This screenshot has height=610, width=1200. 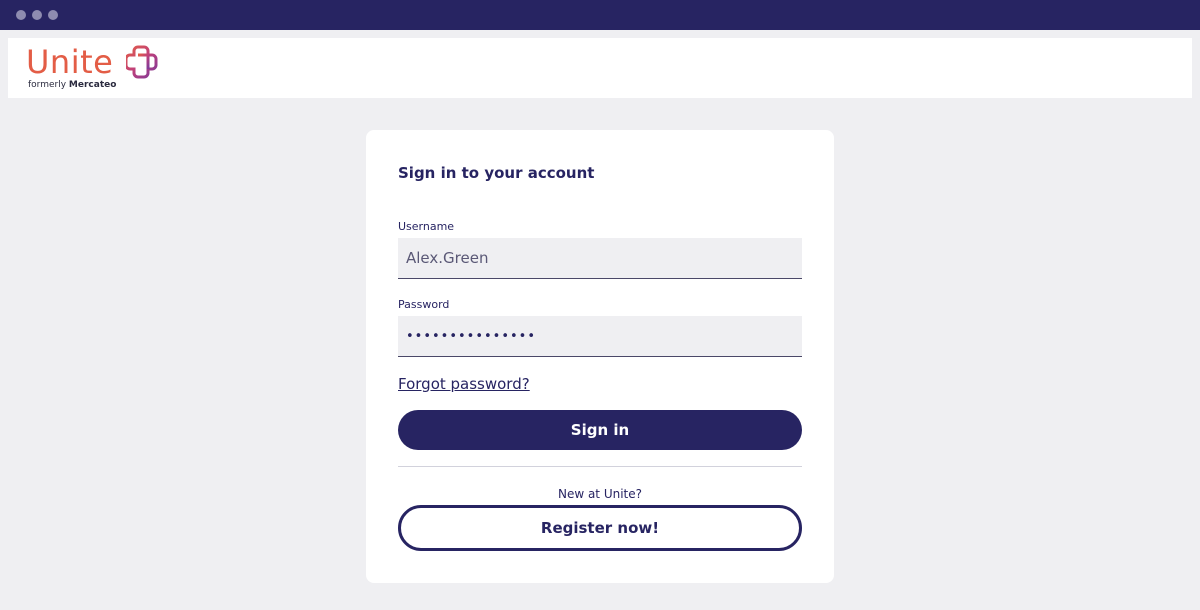 I want to click on divider, so click(x=600, y=466).